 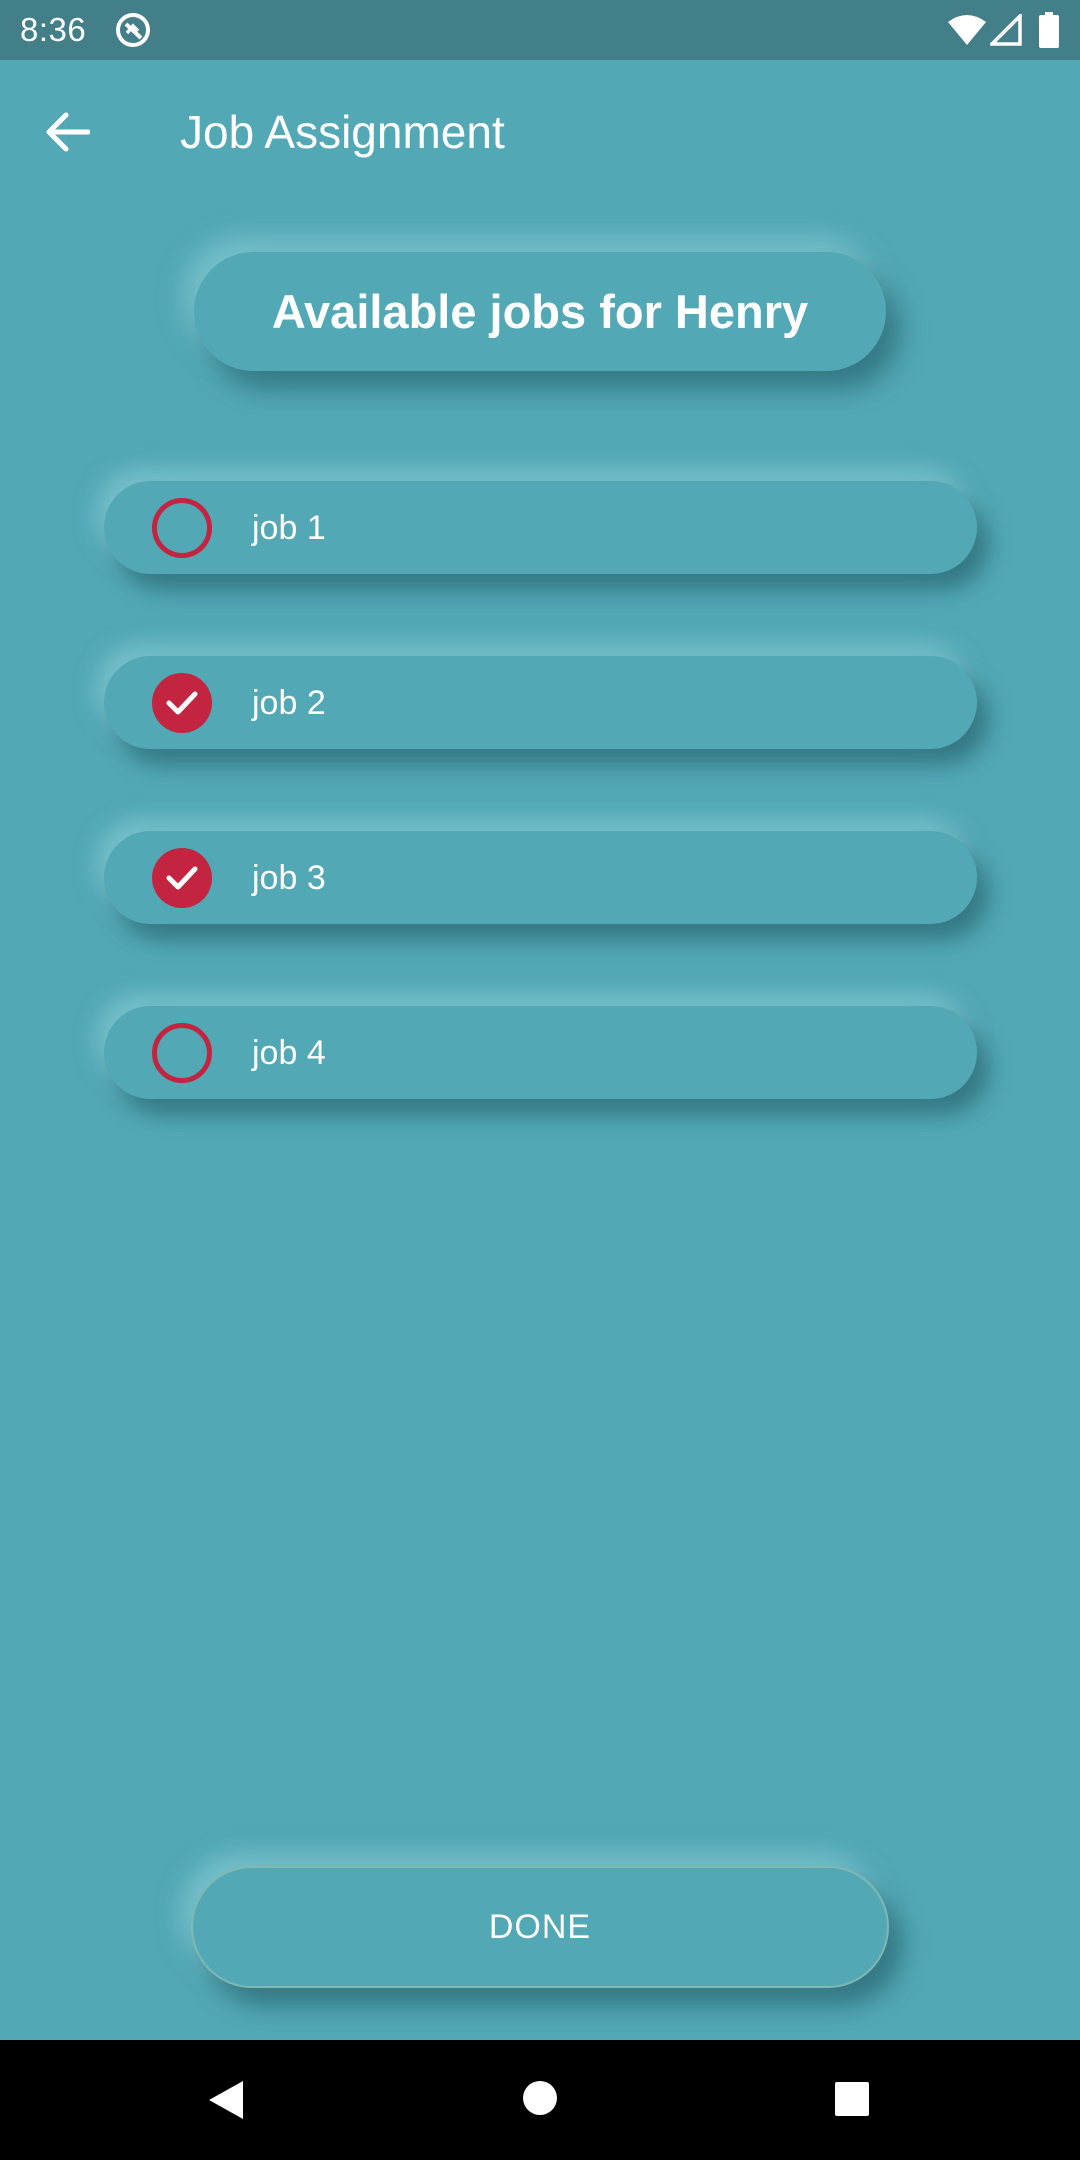 I want to click on nav-back-triangle-icon, so click(x=227, y=2100).